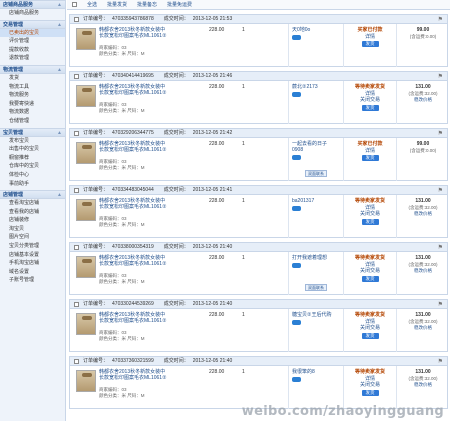 The image size is (450, 421). I want to click on sidebar-item: 退款管理, so click(32, 58).